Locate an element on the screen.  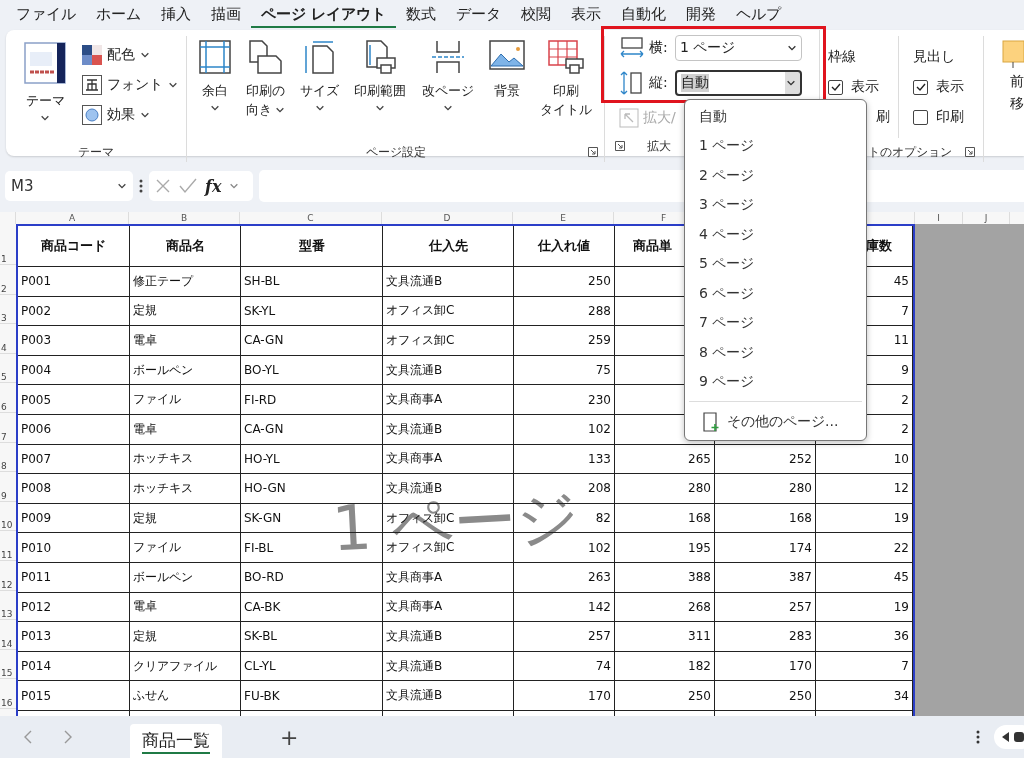
table-cell: SK-BL is located at coordinates (261, 636).